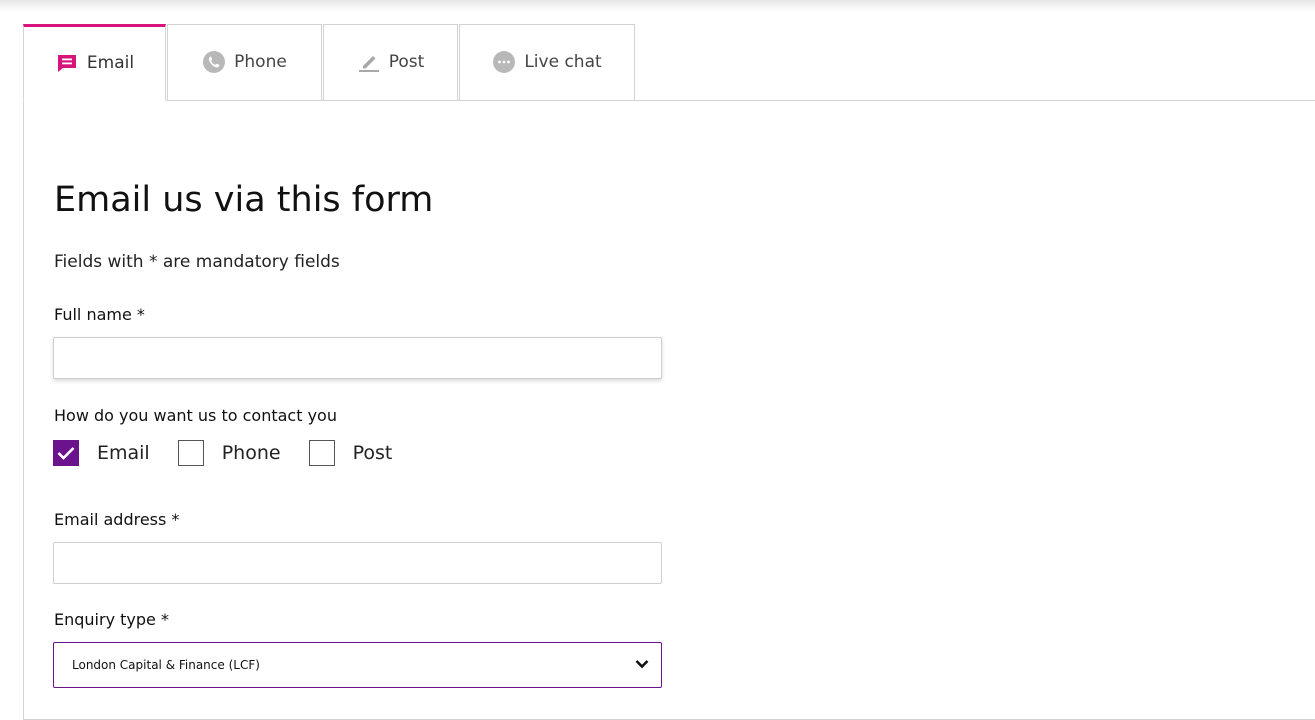 Image resolution: width=1315 pixels, height=720 pixels. I want to click on contact-email-checkbox: Email, so click(101, 453).